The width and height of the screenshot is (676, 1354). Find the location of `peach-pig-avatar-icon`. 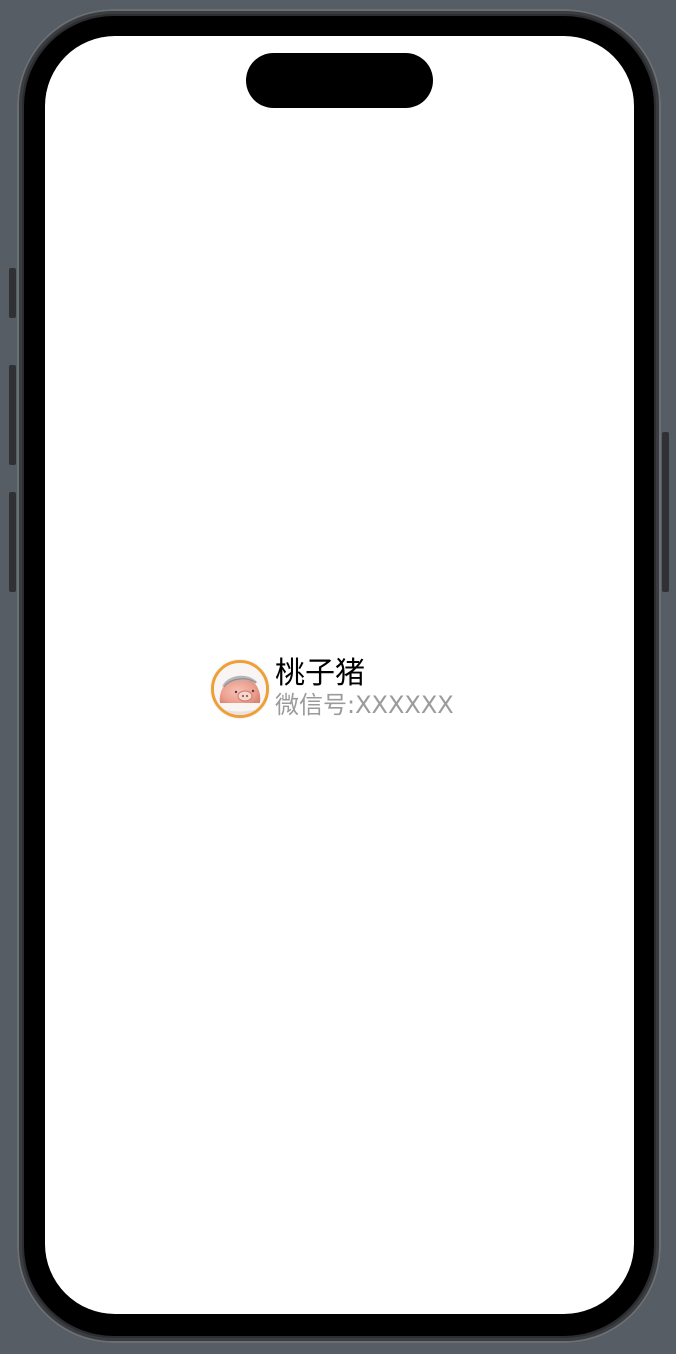

peach-pig-avatar-icon is located at coordinates (240, 689).